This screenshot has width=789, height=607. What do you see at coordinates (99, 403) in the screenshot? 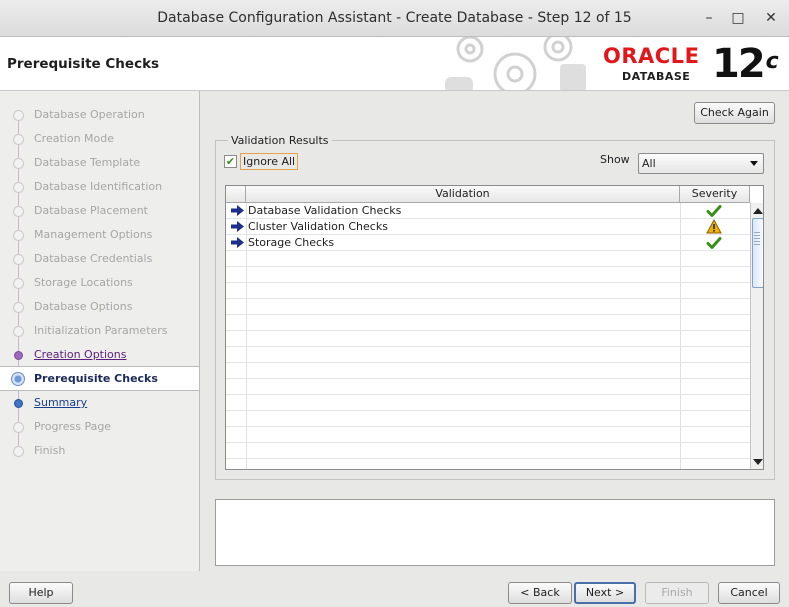
I see `nav-step-summary: Summary` at bounding box center [99, 403].